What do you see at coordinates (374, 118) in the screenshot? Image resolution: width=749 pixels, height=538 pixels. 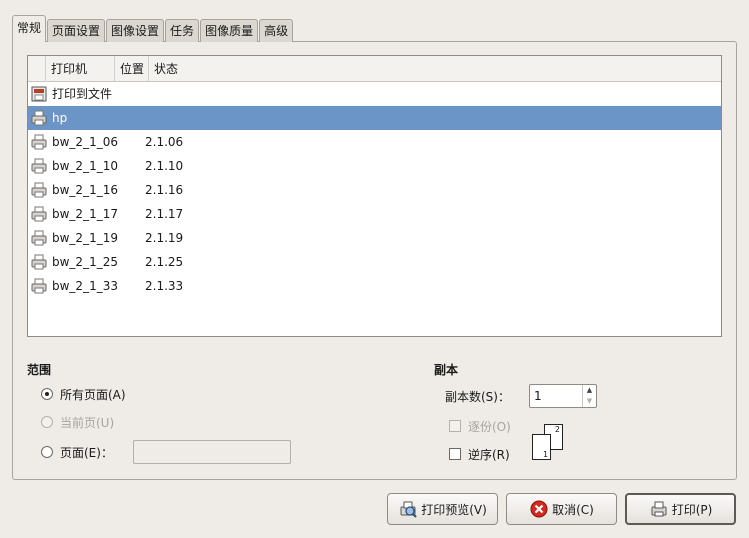 I see `printer-row: hp` at bounding box center [374, 118].